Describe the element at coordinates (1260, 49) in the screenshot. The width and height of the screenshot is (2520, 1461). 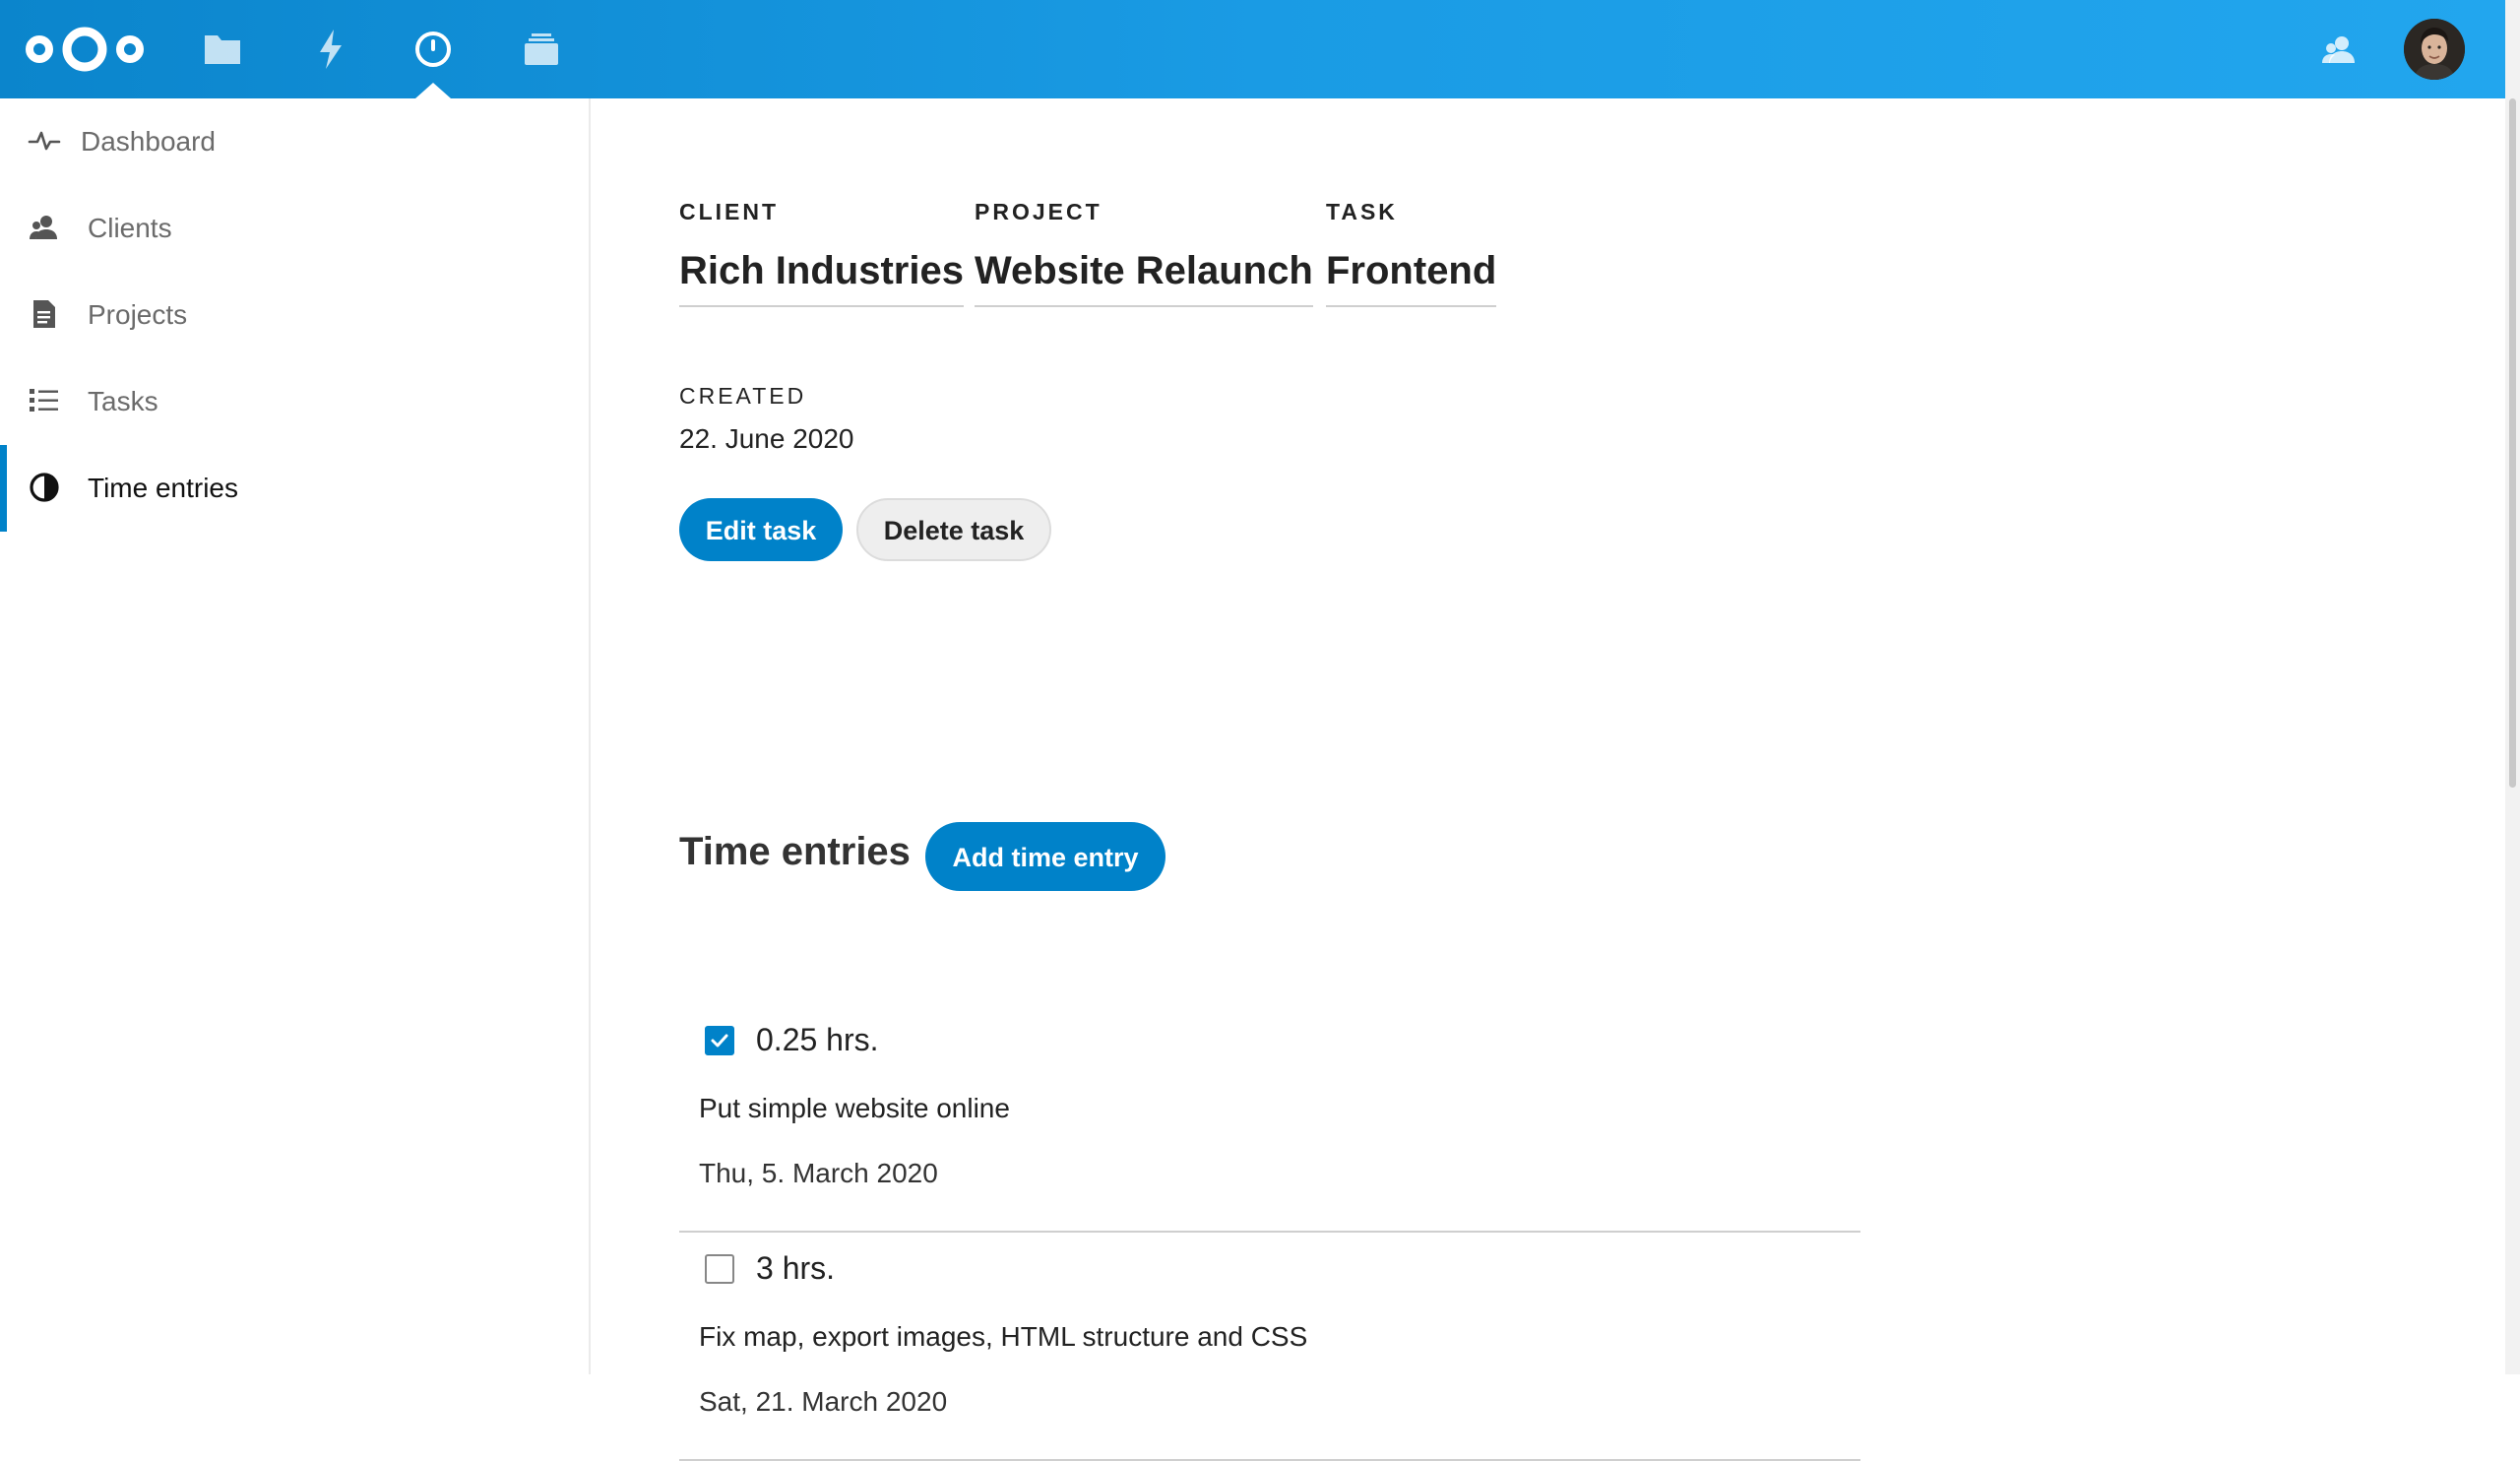
I see `top-header` at that location.